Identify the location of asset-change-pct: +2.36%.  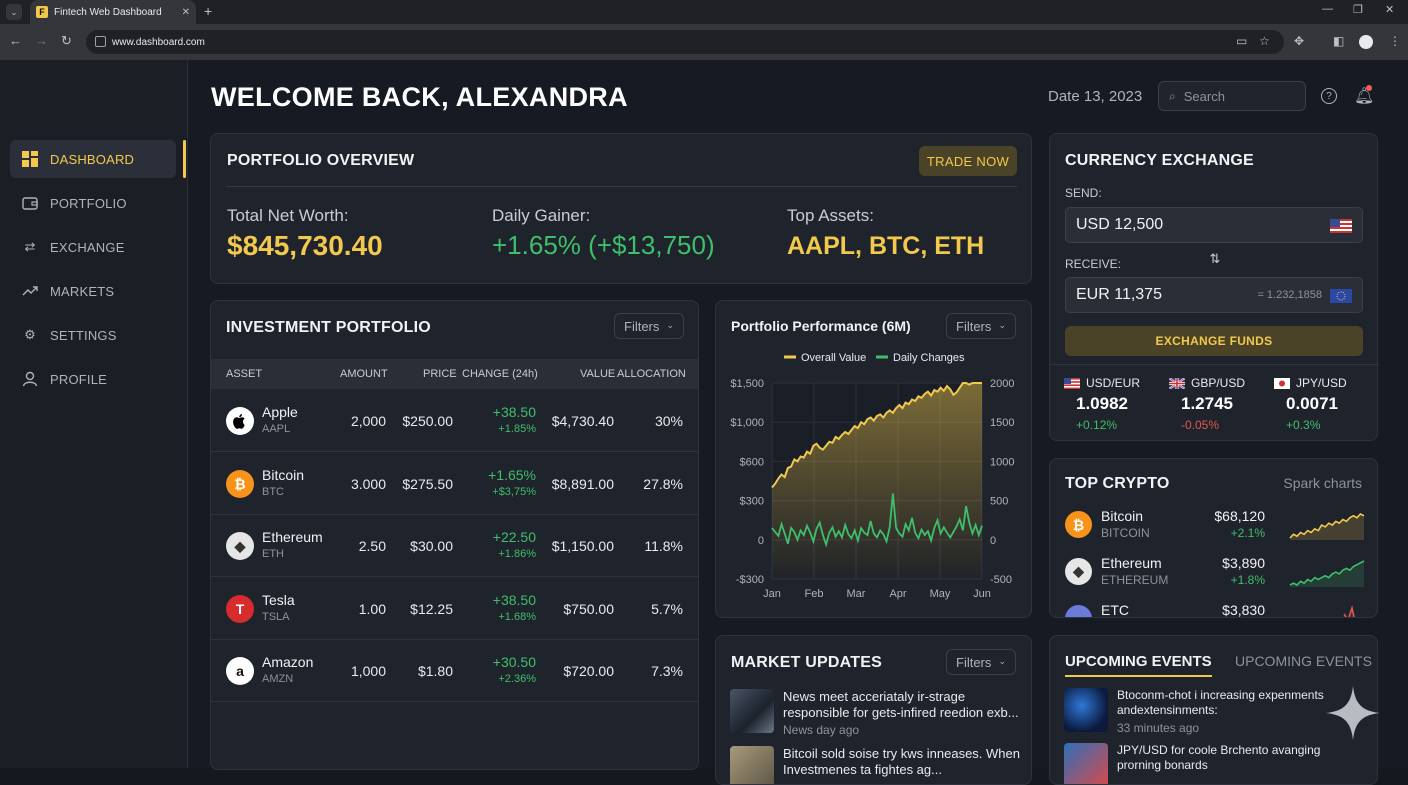
(517, 679).